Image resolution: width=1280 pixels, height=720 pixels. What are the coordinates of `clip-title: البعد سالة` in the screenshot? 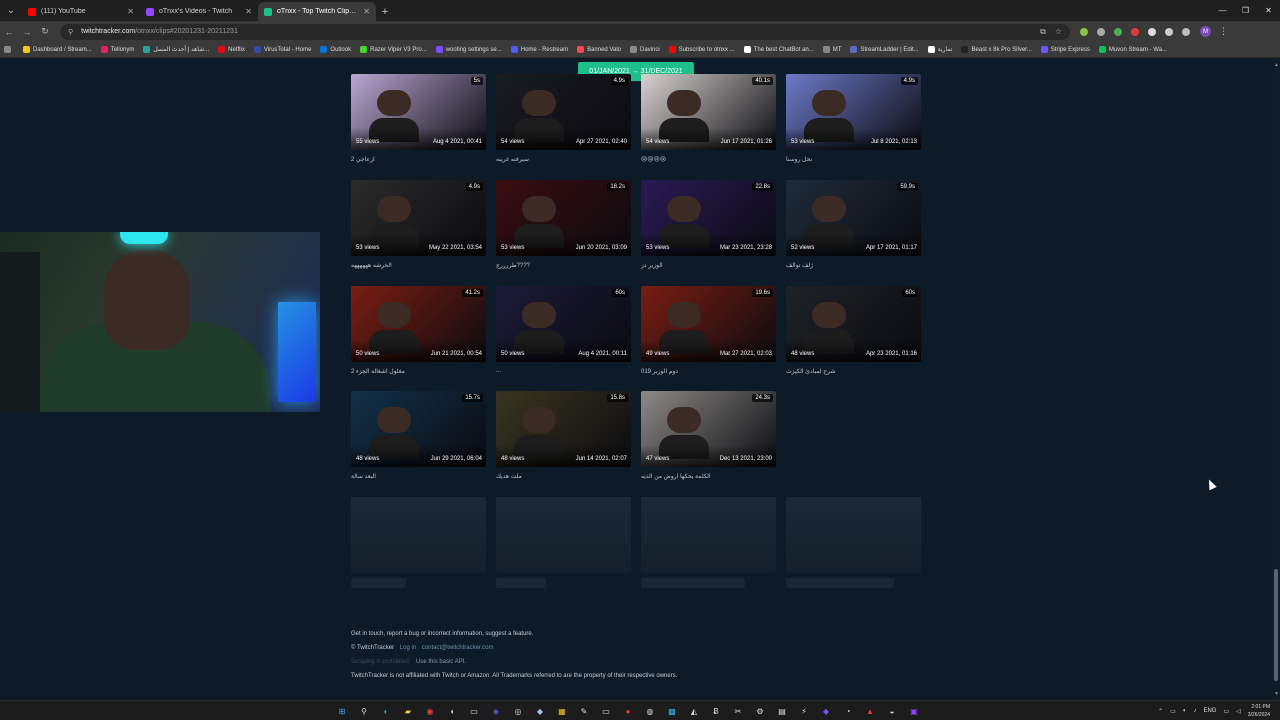 It's located at (418, 476).